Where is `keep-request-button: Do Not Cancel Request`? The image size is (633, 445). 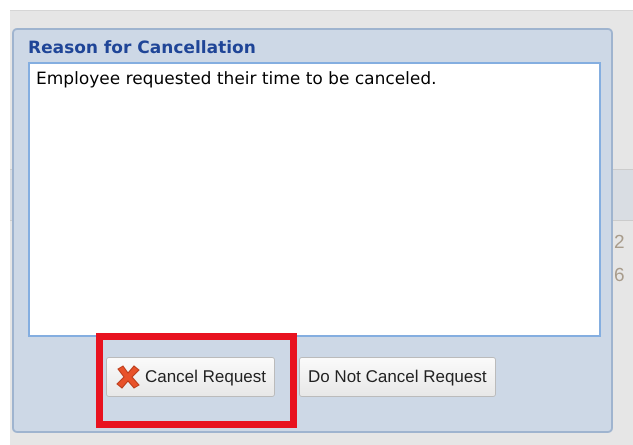 keep-request-button: Do Not Cancel Request is located at coordinates (397, 376).